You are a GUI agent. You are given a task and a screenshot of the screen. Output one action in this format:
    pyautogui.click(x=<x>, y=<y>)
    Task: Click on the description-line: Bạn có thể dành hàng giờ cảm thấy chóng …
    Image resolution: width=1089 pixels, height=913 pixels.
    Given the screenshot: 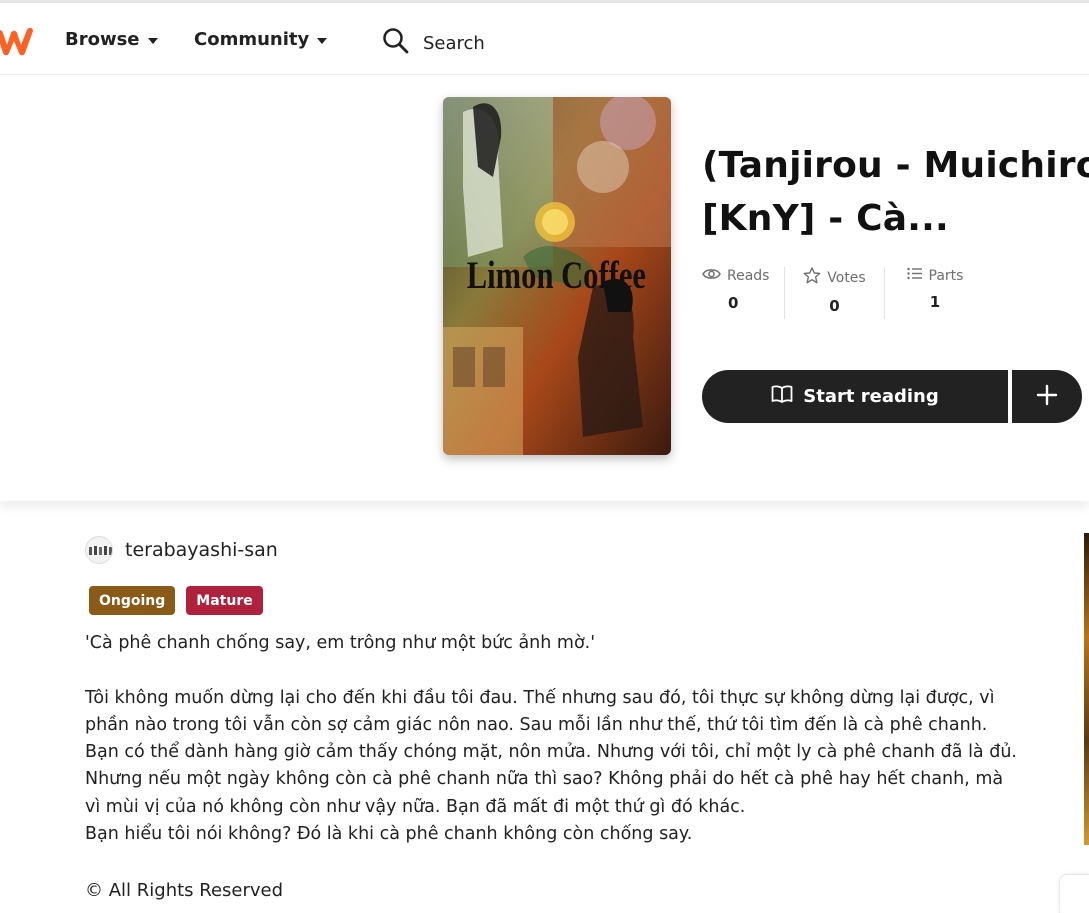 What is the action you would take?
    pyautogui.click(x=551, y=752)
    